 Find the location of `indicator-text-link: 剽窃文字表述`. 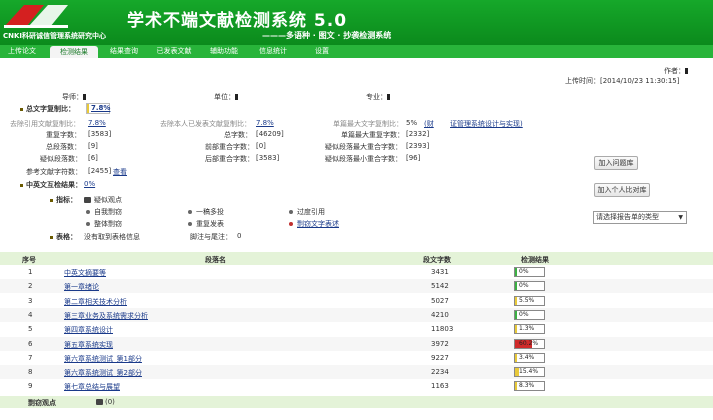

indicator-text-link: 剽窃文字表述 is located at coordinates (318, 224).